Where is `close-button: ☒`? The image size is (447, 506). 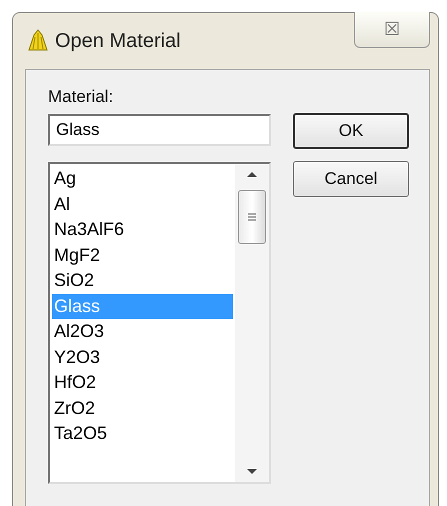
close-button: ☒ is located at coordinates (392, 30).